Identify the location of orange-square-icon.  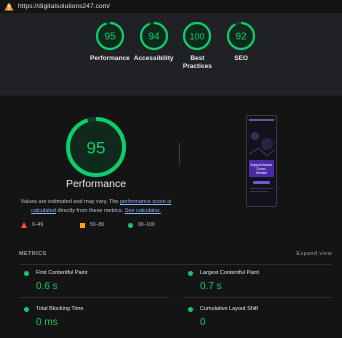
(82, 225).